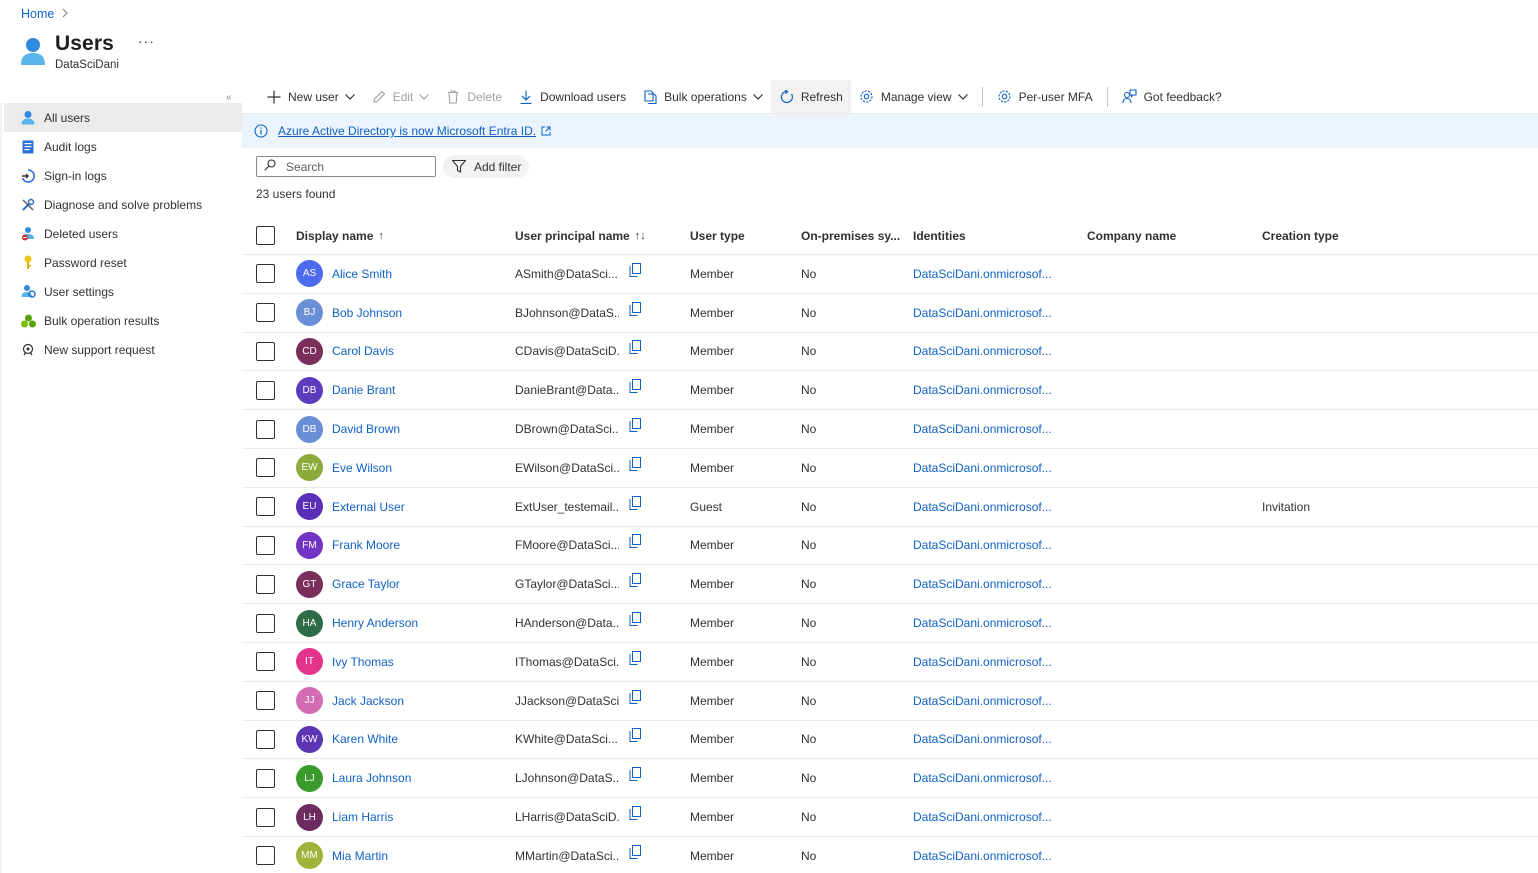  What do you see at coordinates (146, 41) in the screenshot?
I see `more-options-button: ···` at bounding box center [146, 41].